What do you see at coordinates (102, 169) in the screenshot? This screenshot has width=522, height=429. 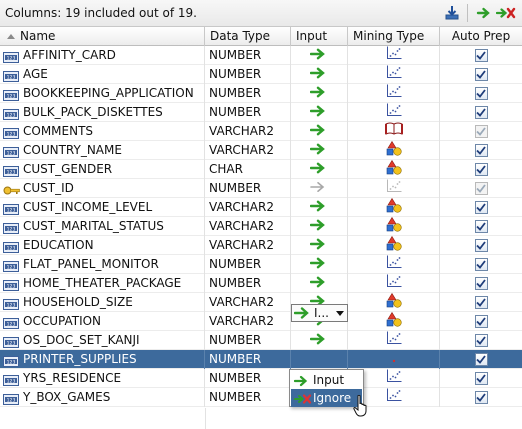 I see `cell-name: 123 CUST_GENDER` at bounding box center [102, 169].